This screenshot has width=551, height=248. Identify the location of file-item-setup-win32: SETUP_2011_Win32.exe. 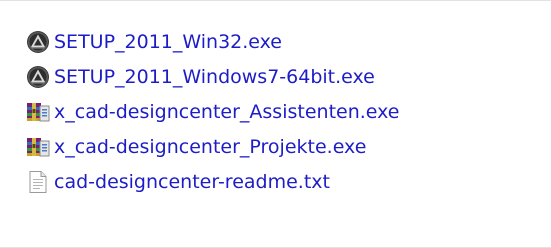
(281, 42).